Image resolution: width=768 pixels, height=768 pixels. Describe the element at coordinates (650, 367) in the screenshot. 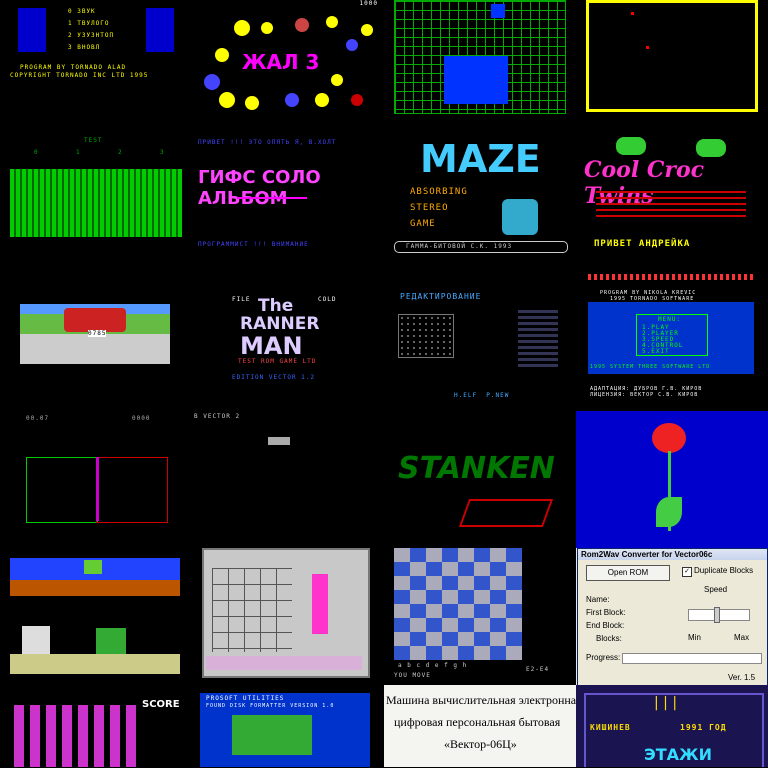

I see `footer-line: 1995 SYSTEM THREE SOFTWARE LTD` at that location.